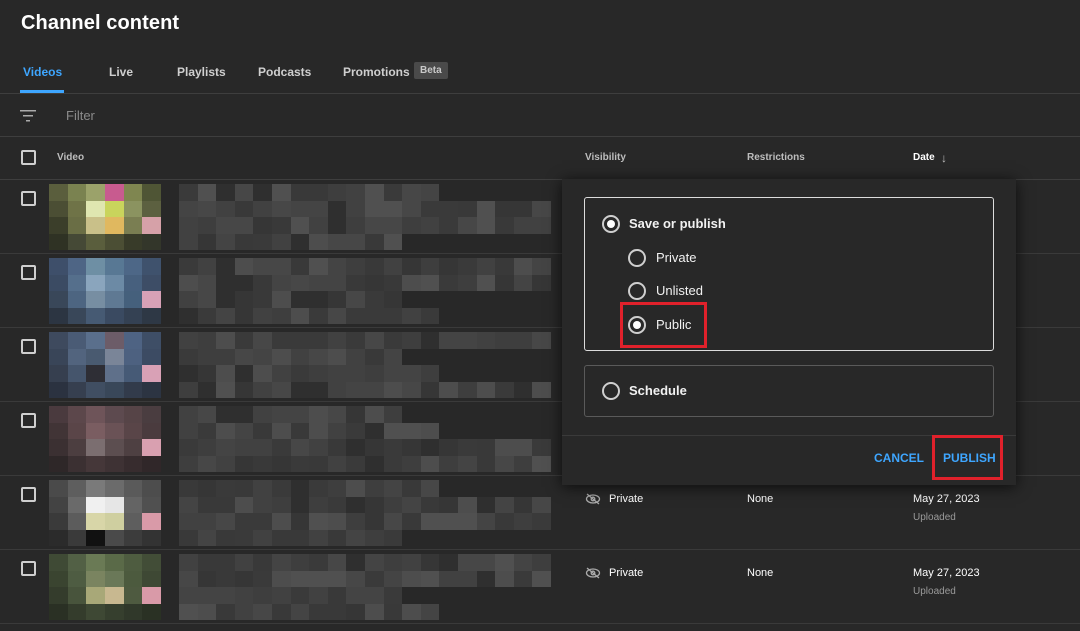 Image resolution: width=1080 pixels, height=631 pixels. Describe the element at coordinates (71, 157) in the screenshot. I see `column-video: Video` at that location.